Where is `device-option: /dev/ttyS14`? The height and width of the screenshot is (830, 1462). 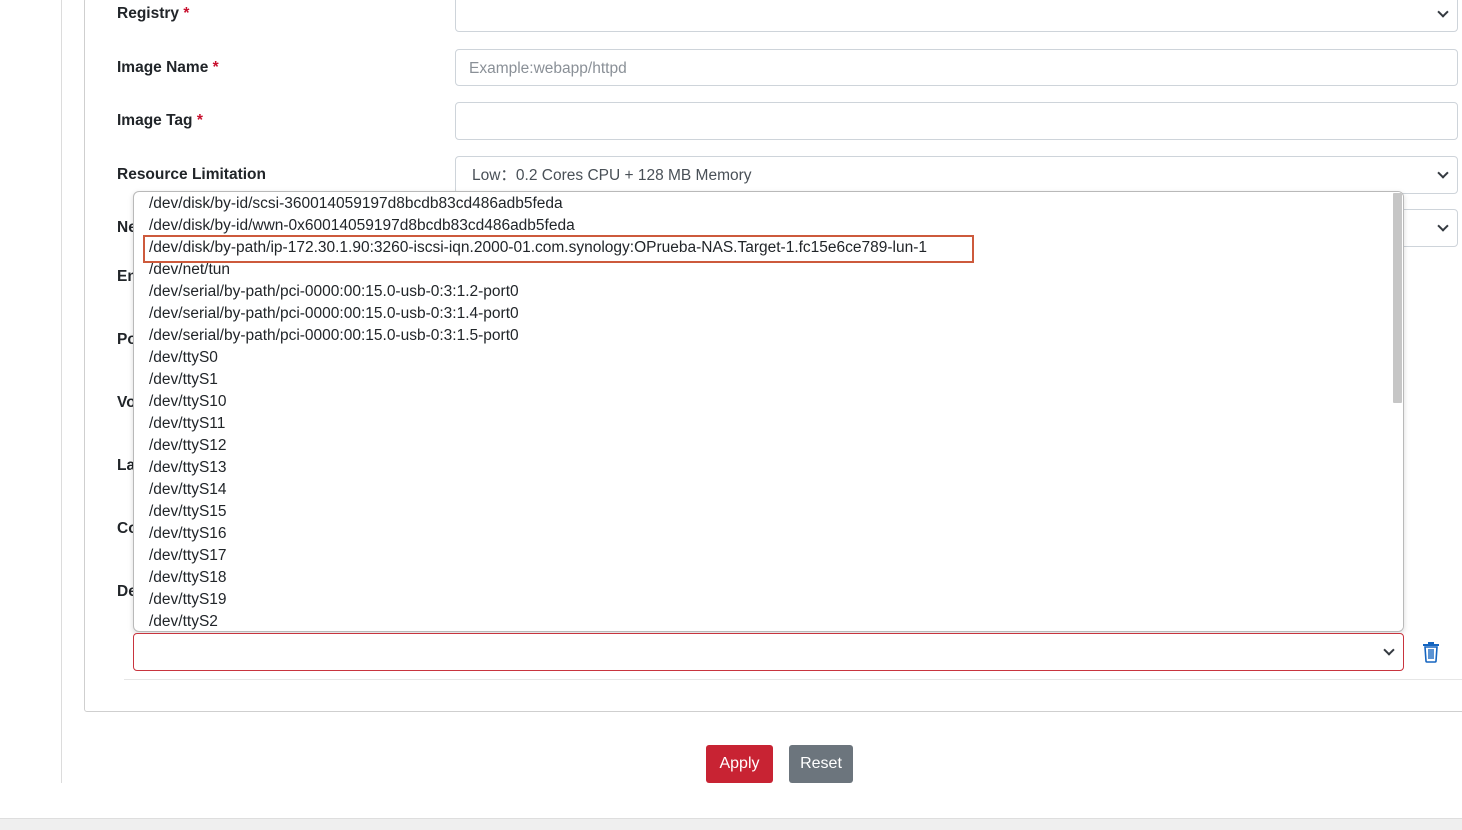
device-option: /dev/ttyS14 is located at coordinates (188, 490).